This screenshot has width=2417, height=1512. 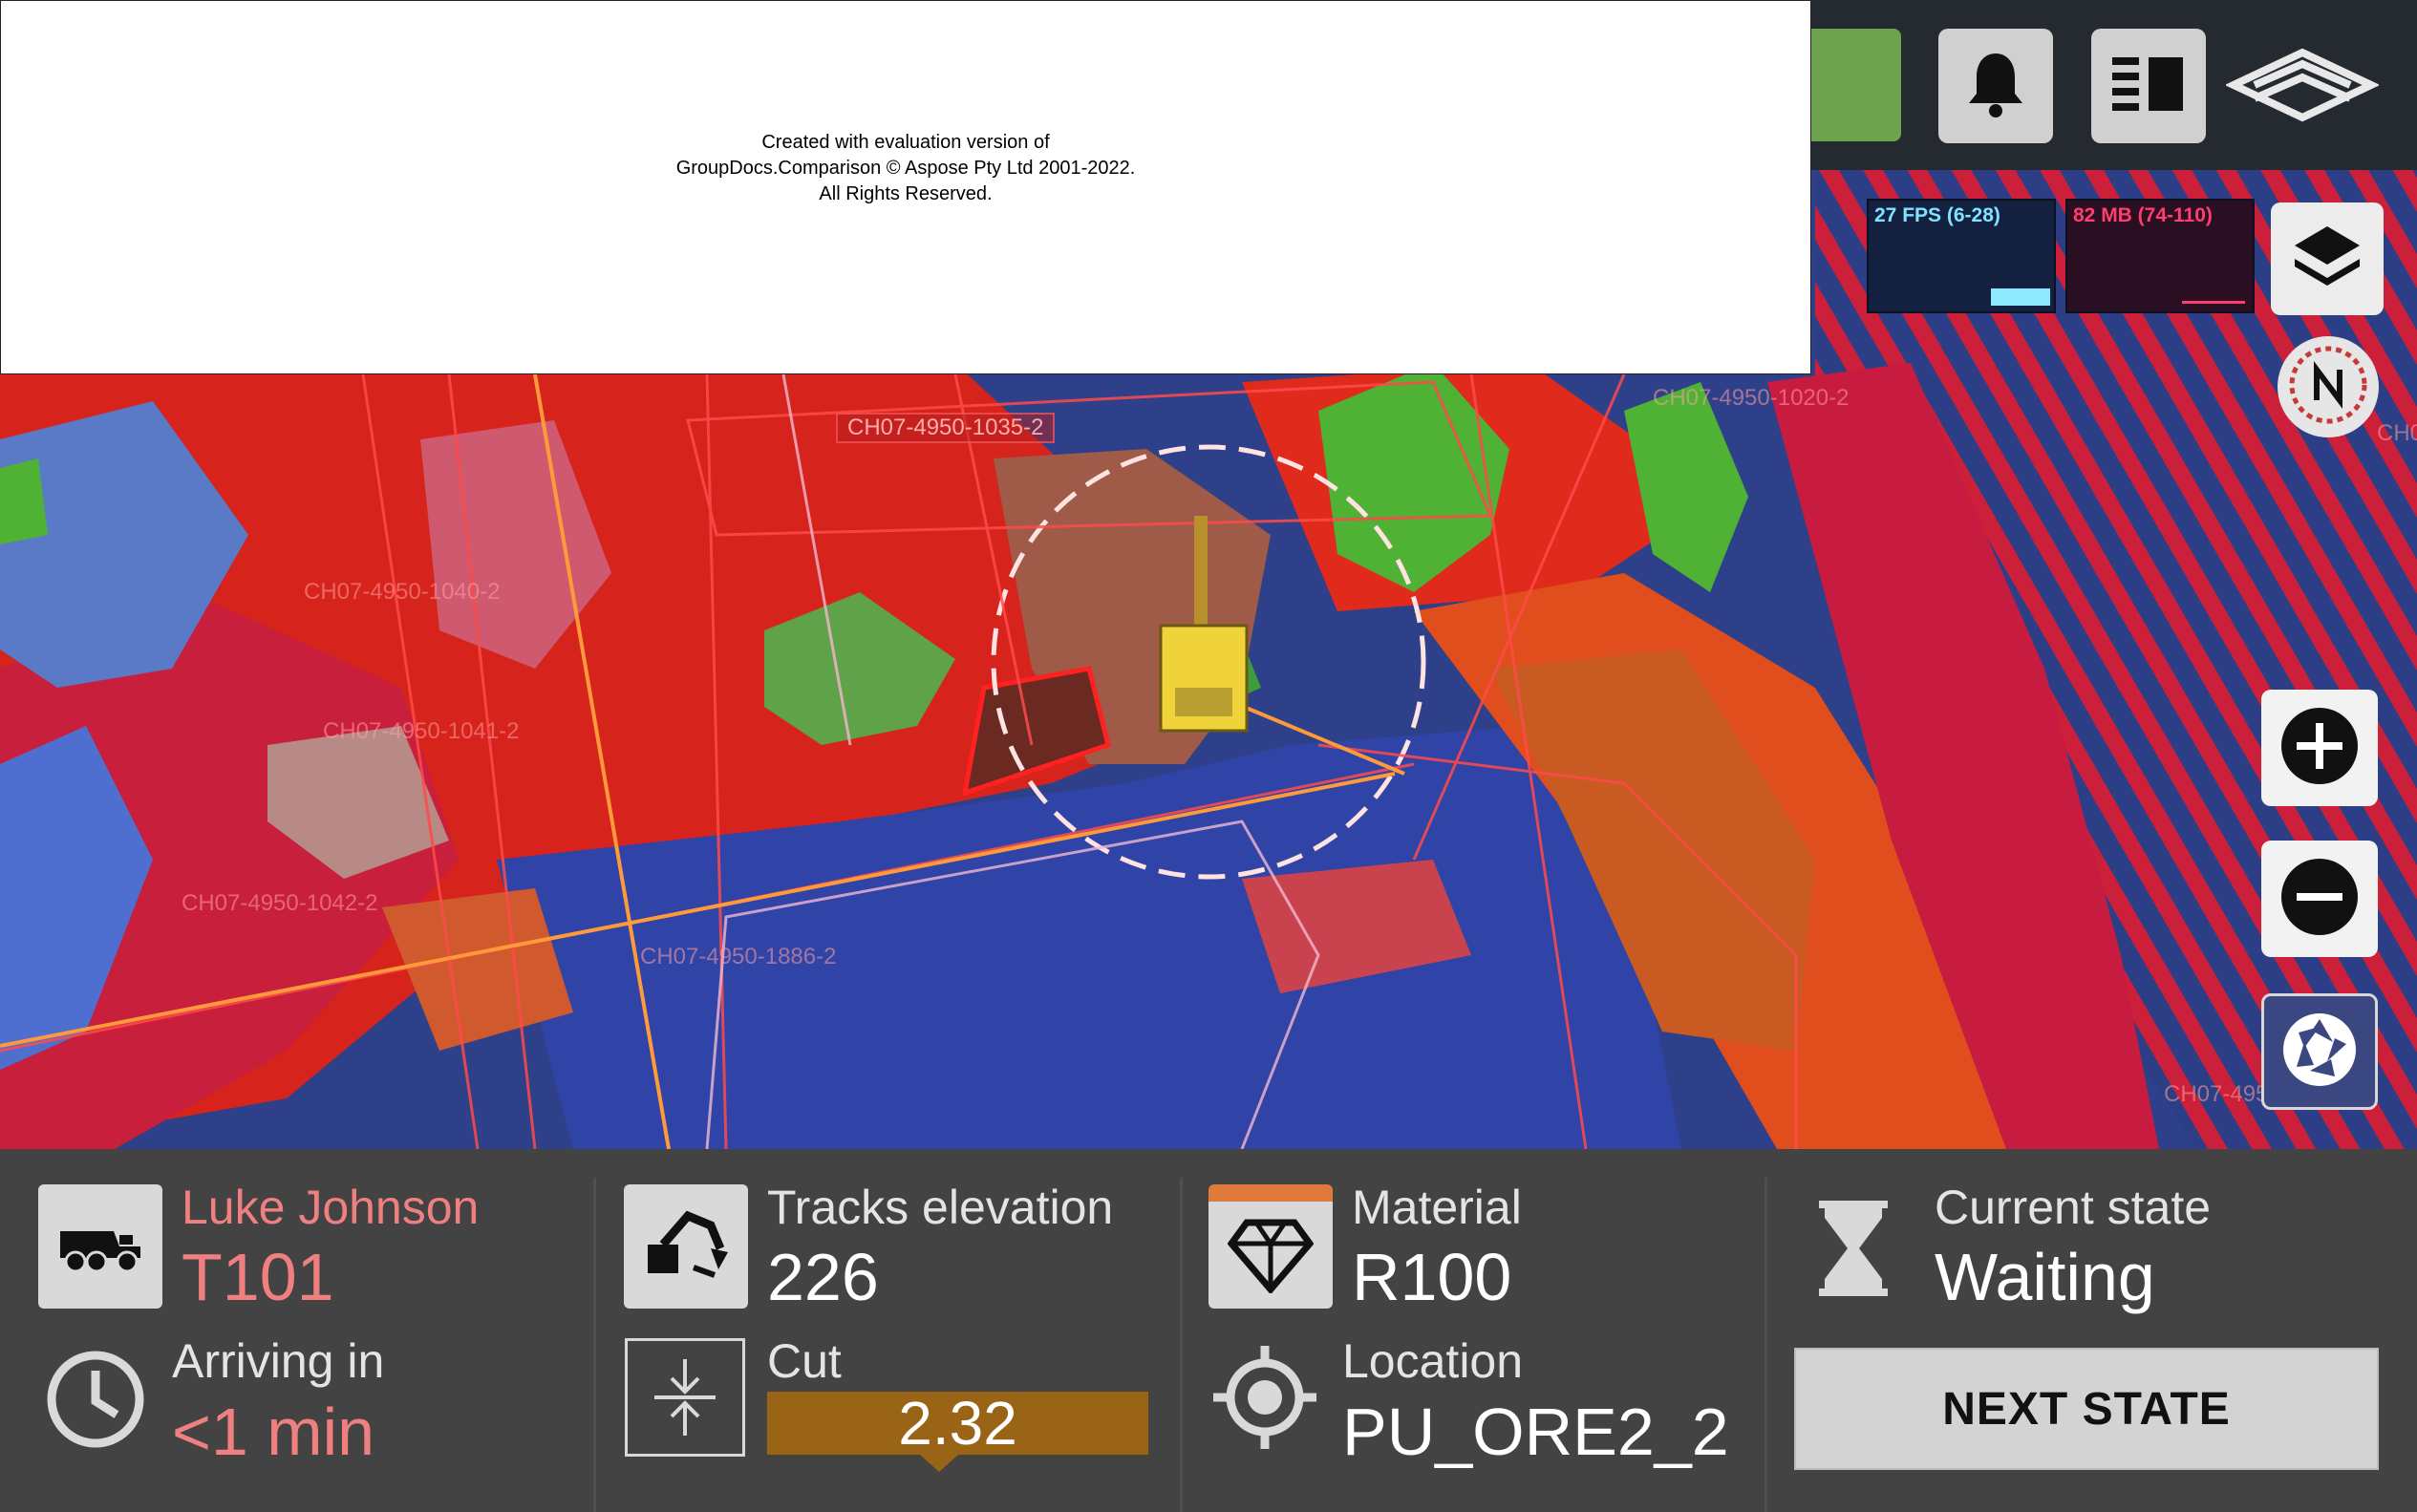 I want to click on watermark-line: Created with evaluation version of, so click(x=906, y=142).